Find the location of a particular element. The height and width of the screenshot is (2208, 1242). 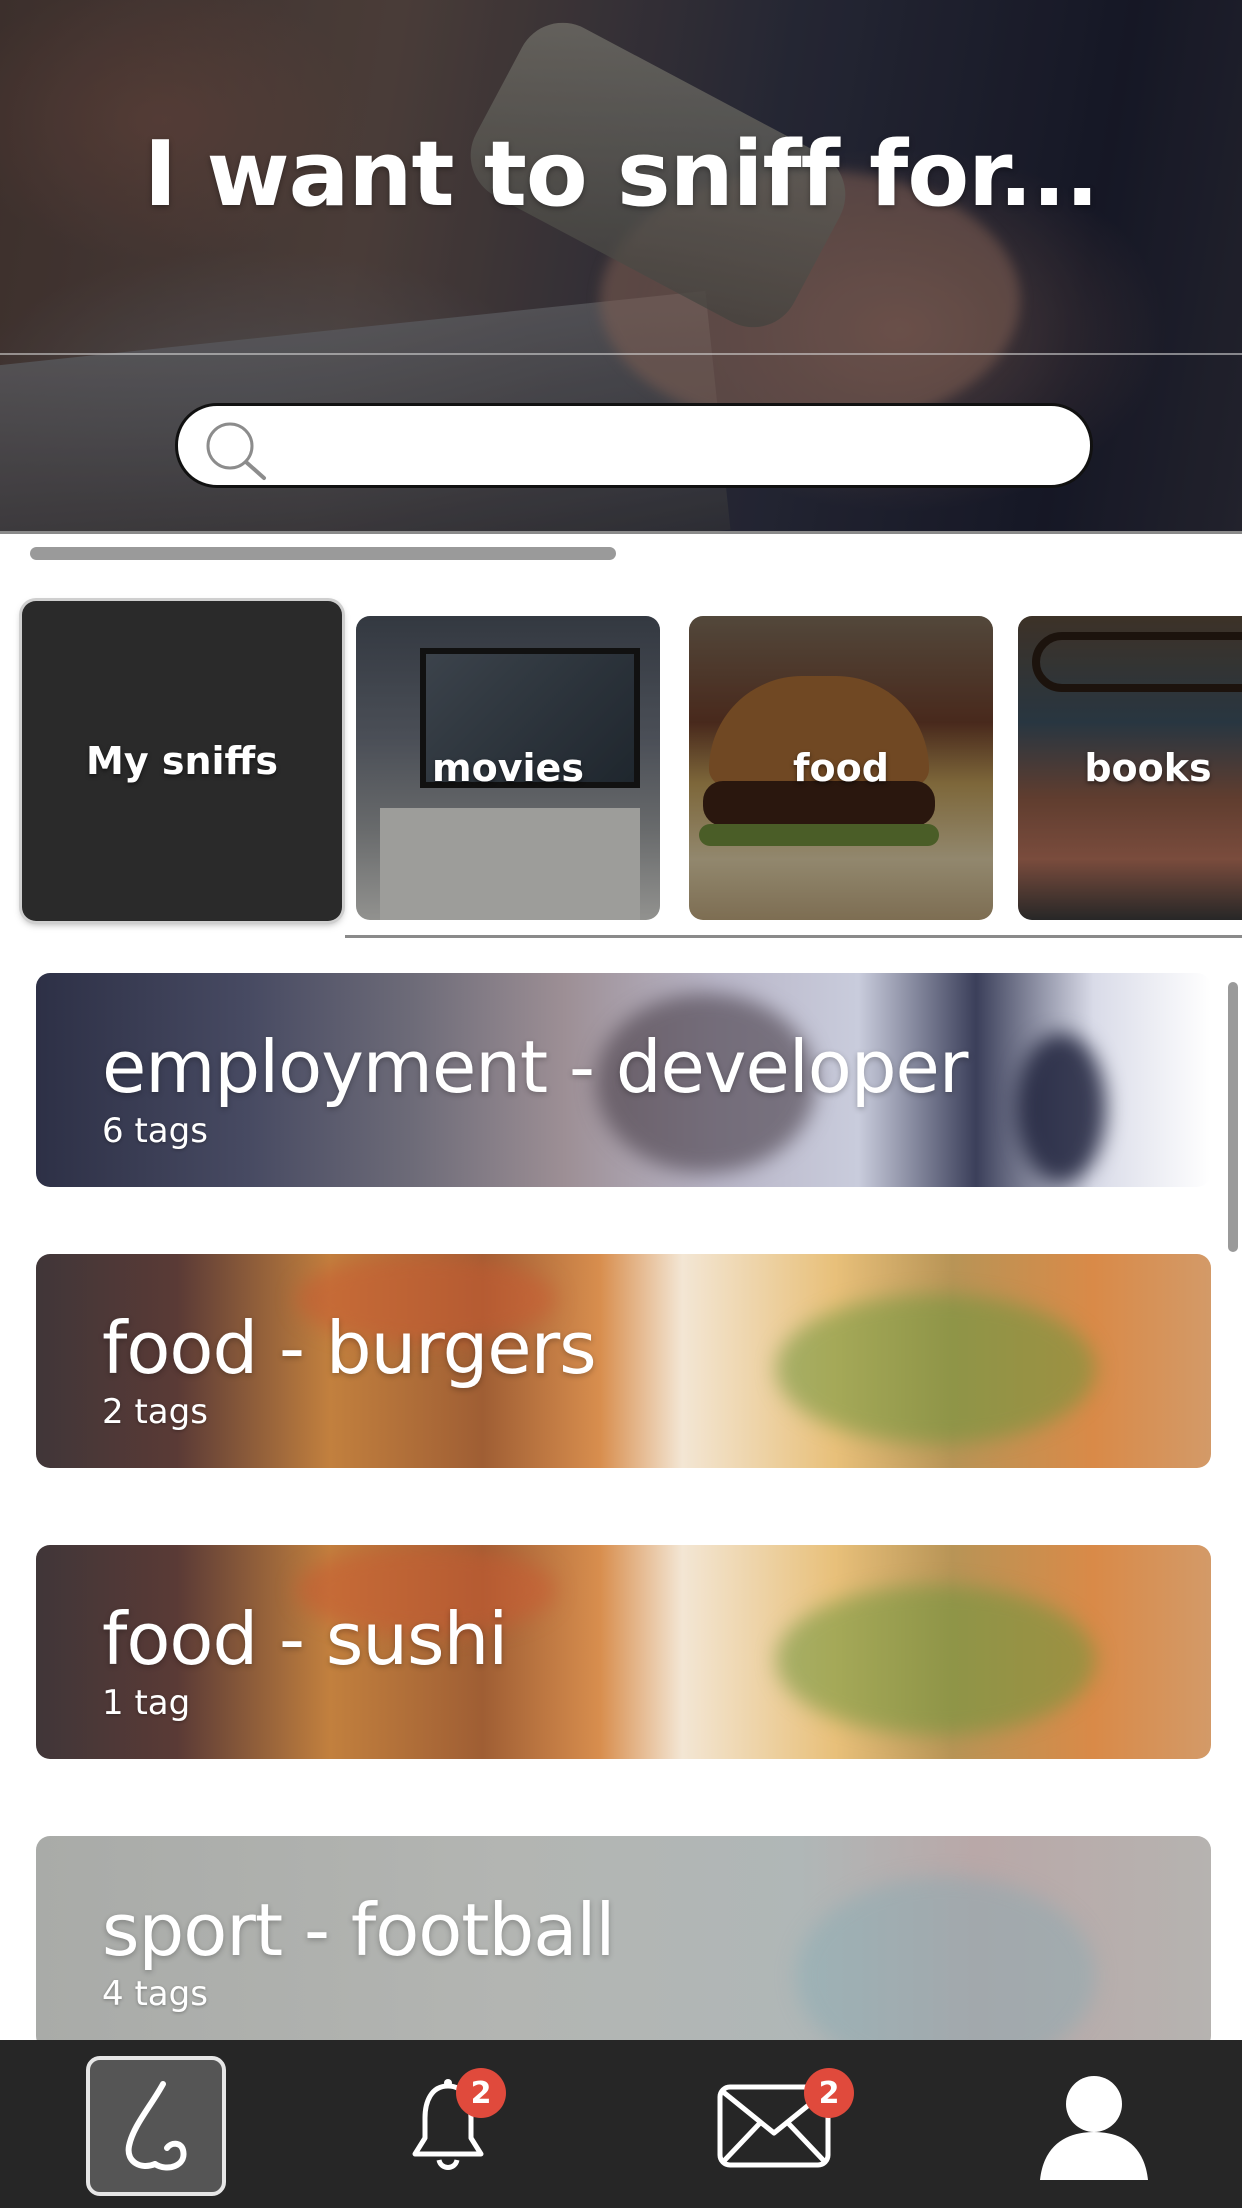

category-label: My sniffs is located at coordinates (182, 761).